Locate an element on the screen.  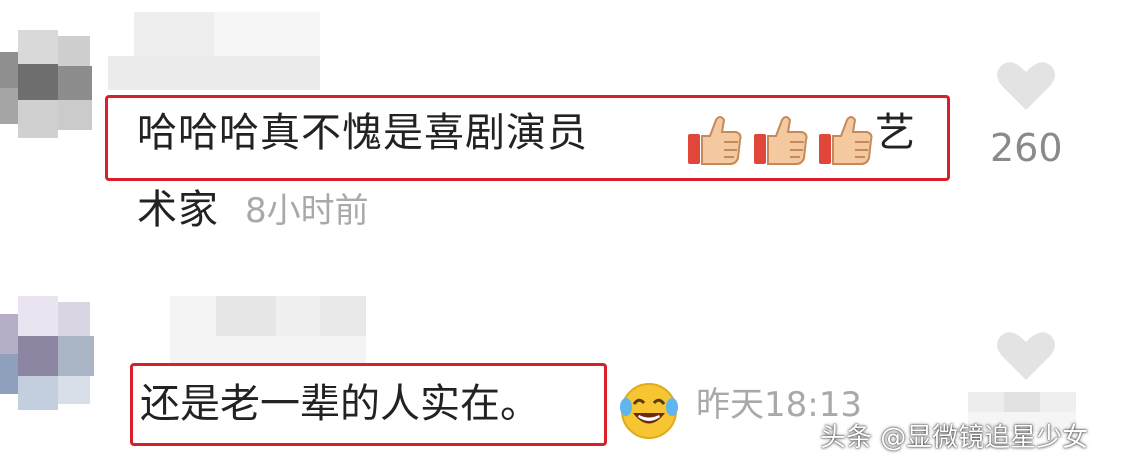
comment-text: 还是老一辈的人实在。 is located at coordinates (340, 404).